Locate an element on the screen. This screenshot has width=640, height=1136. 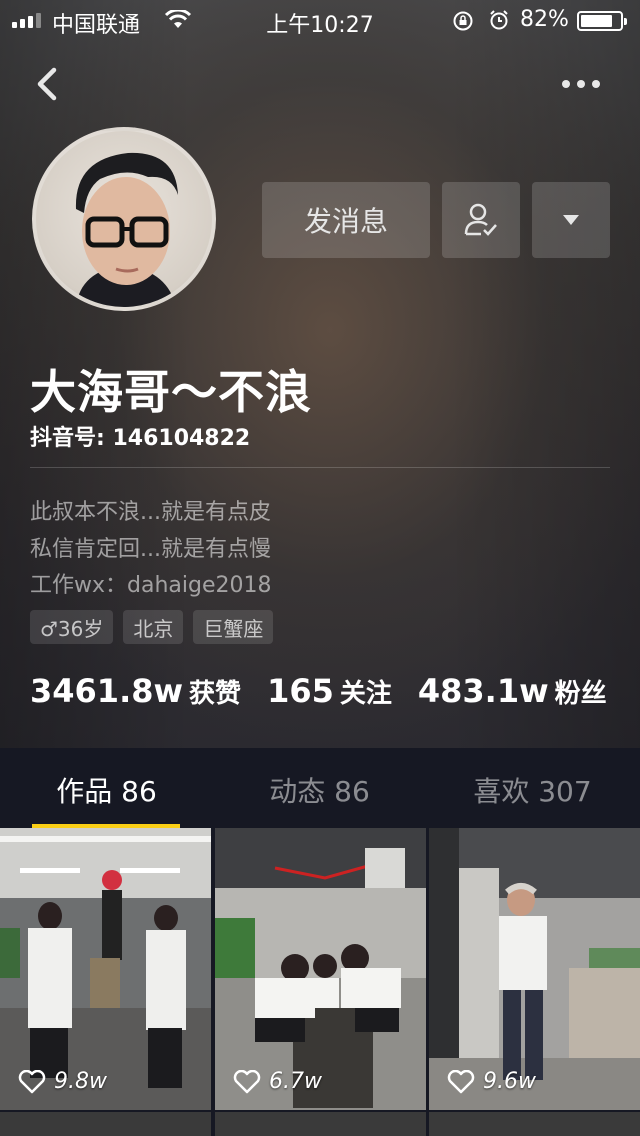
tab-works: 作品 86 is located at coordinates (106, 790).